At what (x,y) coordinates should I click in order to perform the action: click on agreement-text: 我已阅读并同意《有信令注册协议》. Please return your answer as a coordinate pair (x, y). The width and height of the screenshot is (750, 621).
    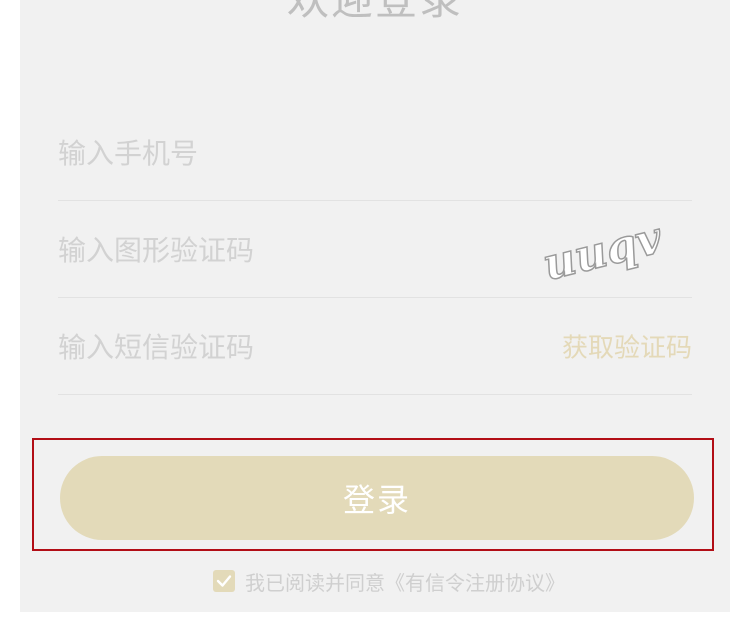
    Looking at the image, I should click on (405, 581).